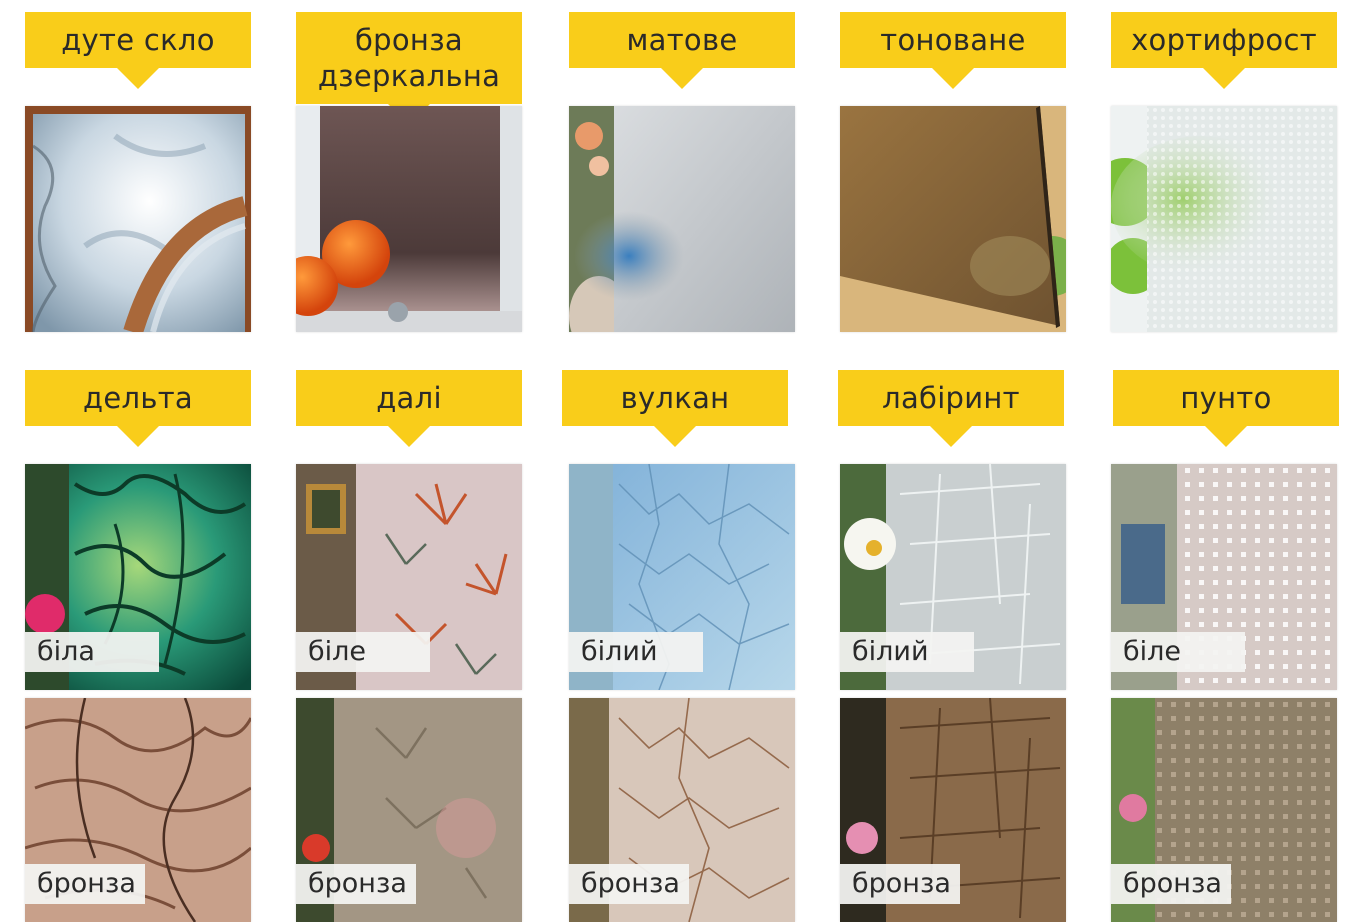  I want to click on glass-swatch-delta-white: біла, so click(138, 577).